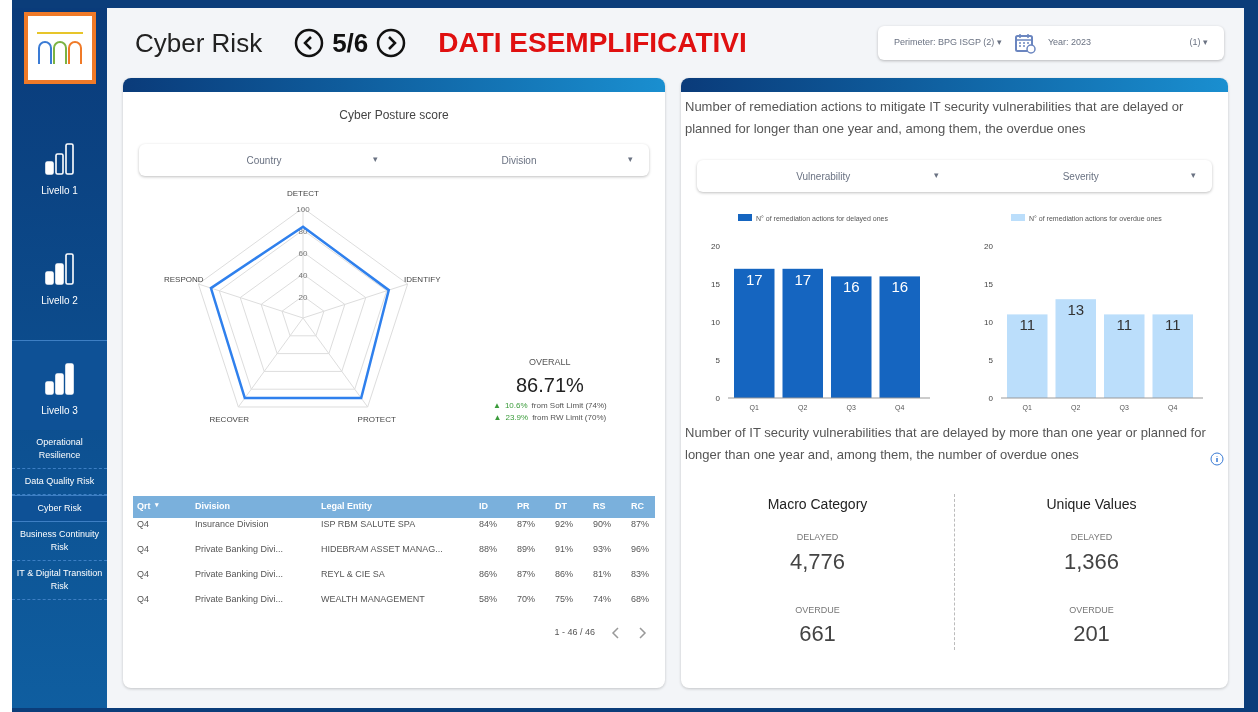 This screenshot has width=1258, height=712. Describe the element at coordinates (616, 632) in the screenshot. I see `previous-page-icon` at that location.